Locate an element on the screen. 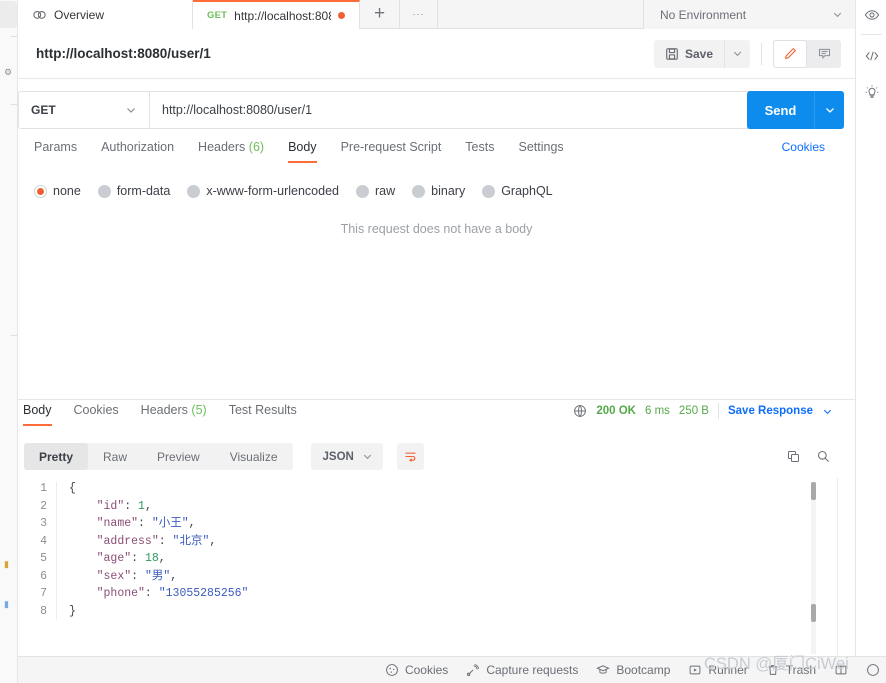 This screenshot has width=886, height=683. eye-icon is located at coordinates (871, 15).